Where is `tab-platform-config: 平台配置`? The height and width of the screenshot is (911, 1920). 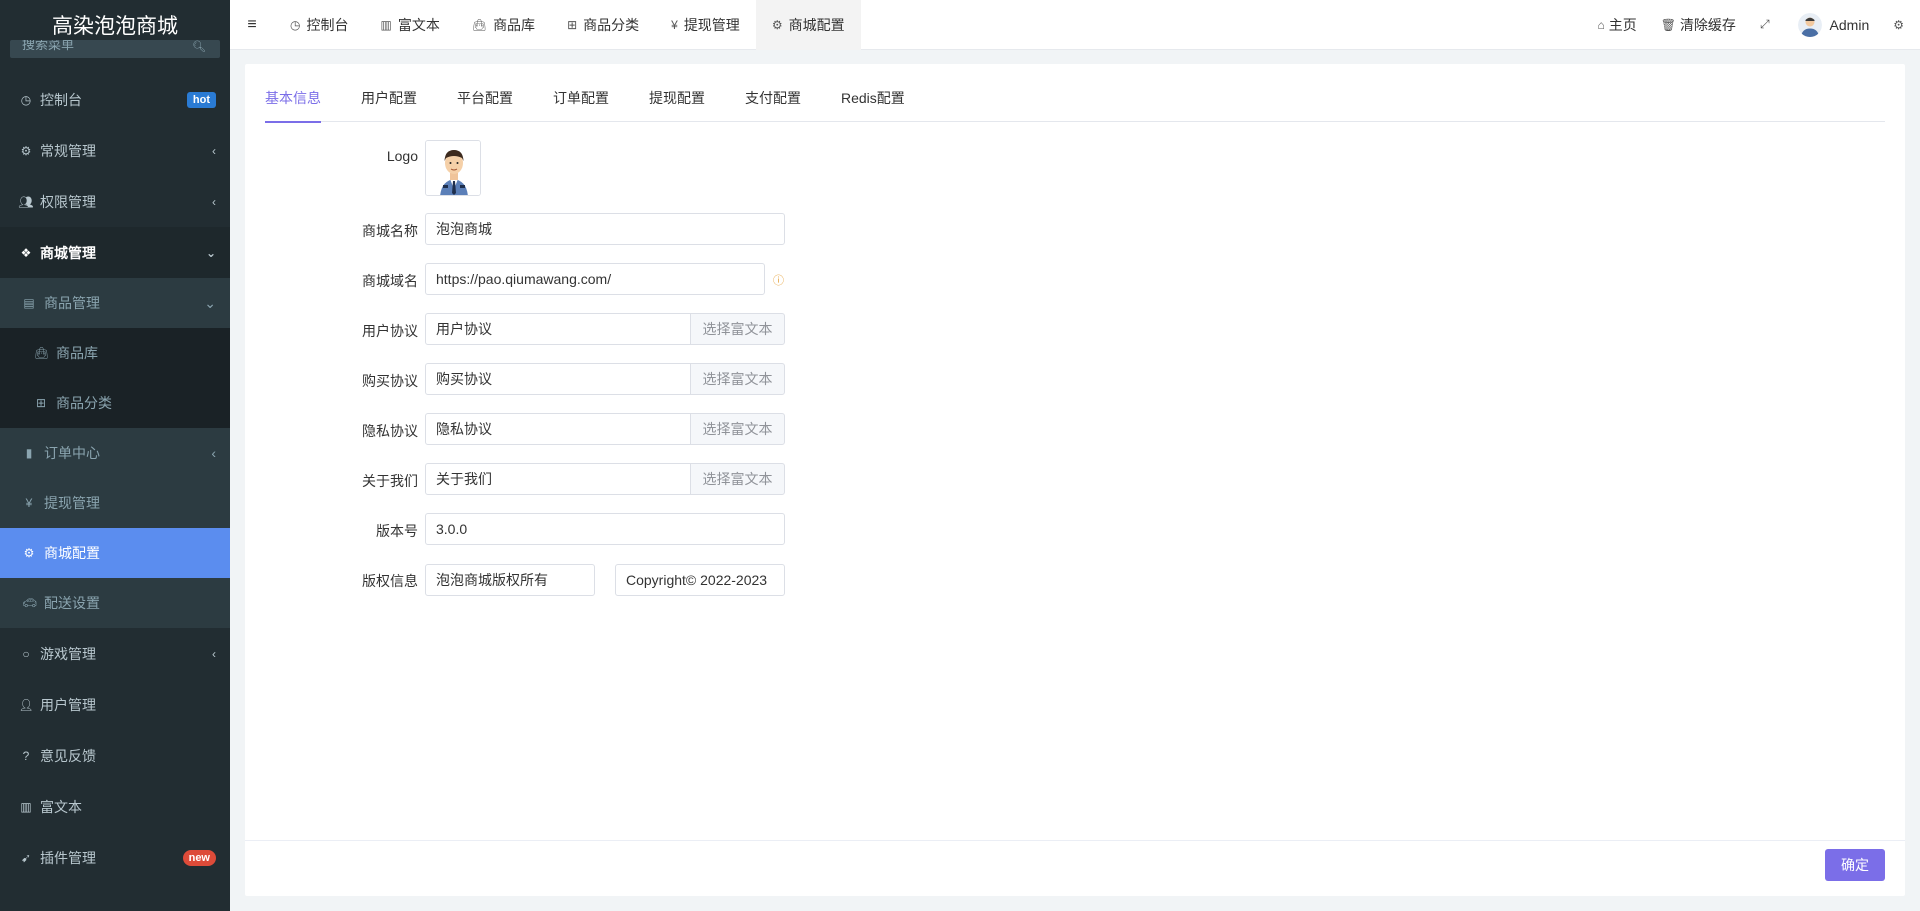 tab-platform-config: 平台配置 is located at coordinates (485, 98).